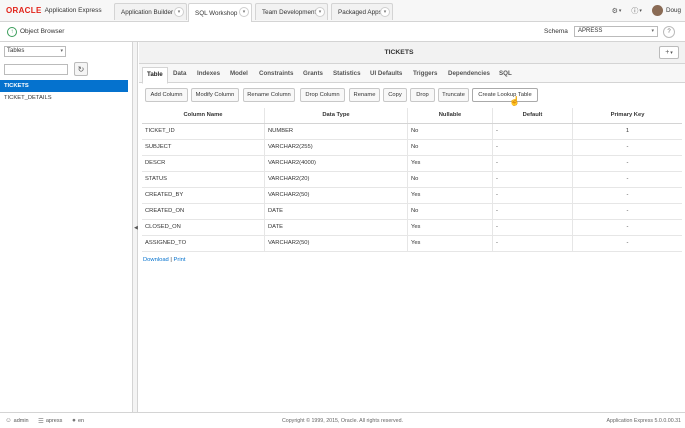 This screenshot has height=428, width=685. I want to click on collapse-left-icon: ◀, so click(136, 228).